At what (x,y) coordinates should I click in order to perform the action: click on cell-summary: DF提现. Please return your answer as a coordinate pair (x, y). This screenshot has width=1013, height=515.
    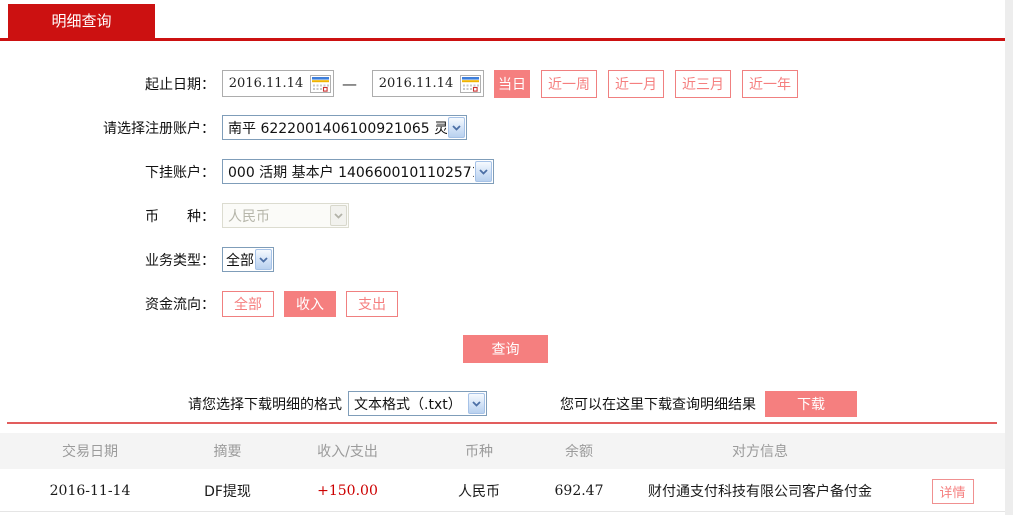
    Looking at the image, I should click on (227, 492).